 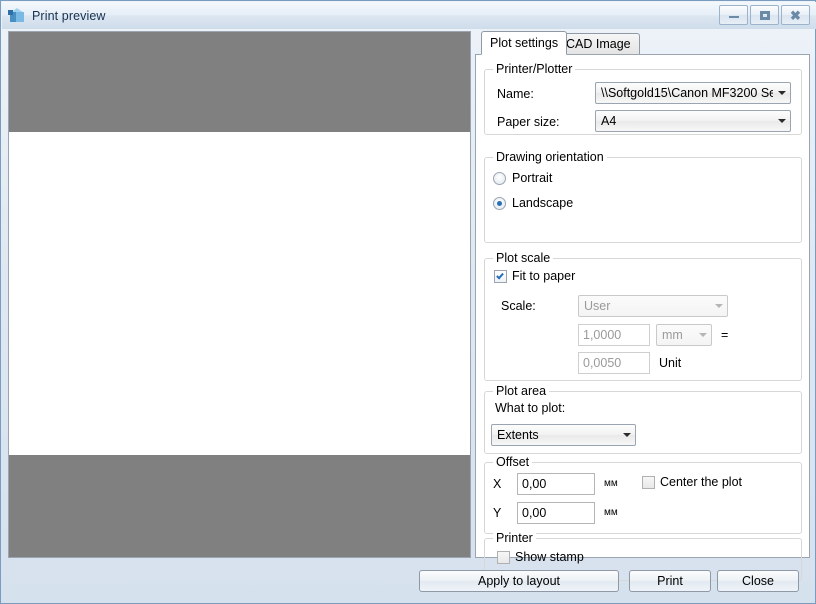 I want to click on offset-x-unit: мм, so click(x=611, y=483).